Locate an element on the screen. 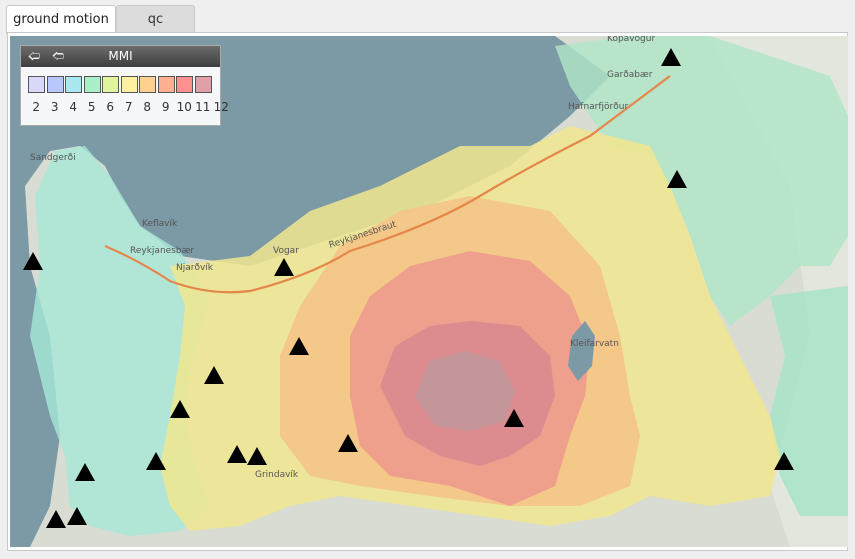 Image resolution: width=855 pixels, height=559 pixels. legend-title: MMI is located at coordinates (120, 56).